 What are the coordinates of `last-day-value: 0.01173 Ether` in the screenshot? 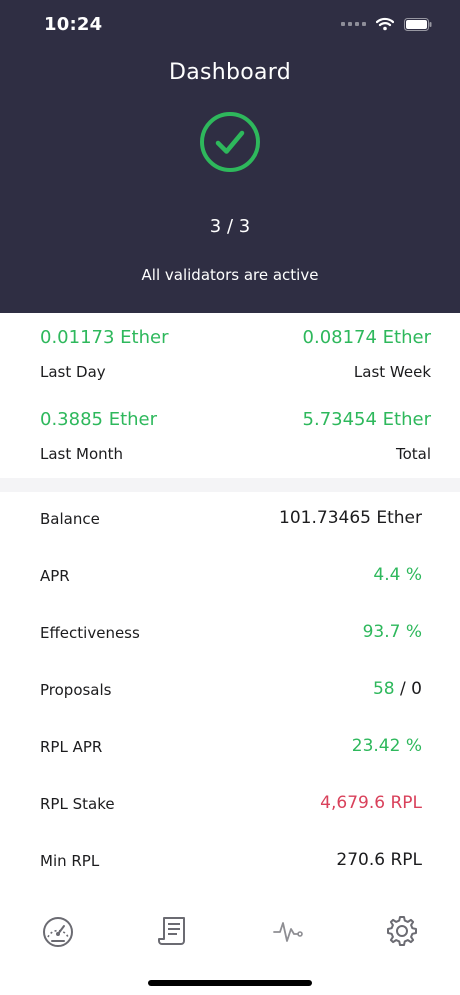 It's located at (104, 337).